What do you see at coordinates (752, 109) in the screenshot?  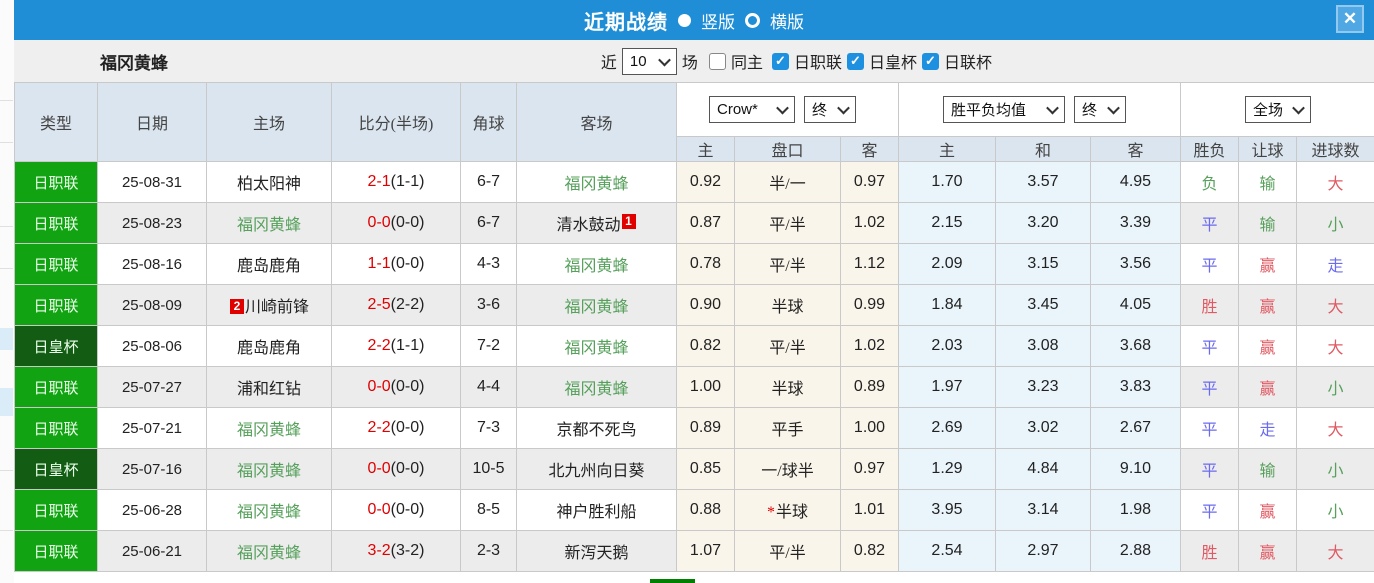 I see `asian-odds-company-select: Crow*` at bounding box center [752, 109].